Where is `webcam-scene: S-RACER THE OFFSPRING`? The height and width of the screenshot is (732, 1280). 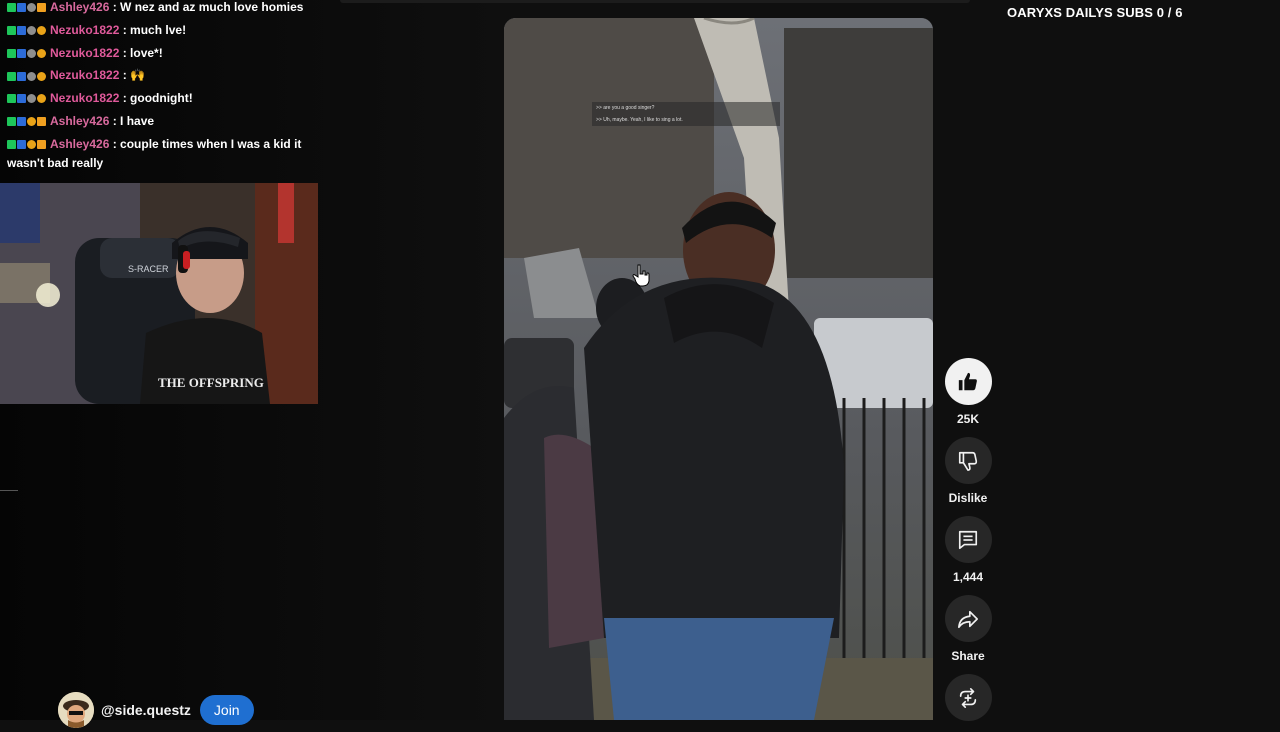
webcam-scene: S-RACER THE OFFSPRING is located at coordinates (159, 293).